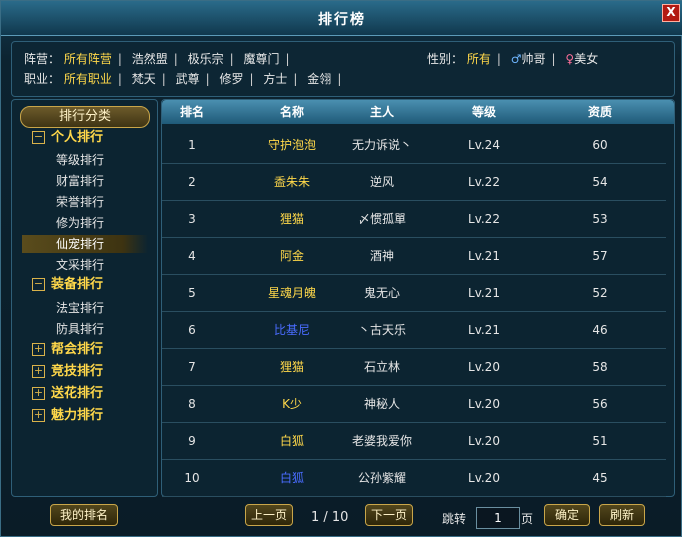 The height and width of the screenshot is (537, 682). I want to click on group-label: 个人排行, so click(77, 137).